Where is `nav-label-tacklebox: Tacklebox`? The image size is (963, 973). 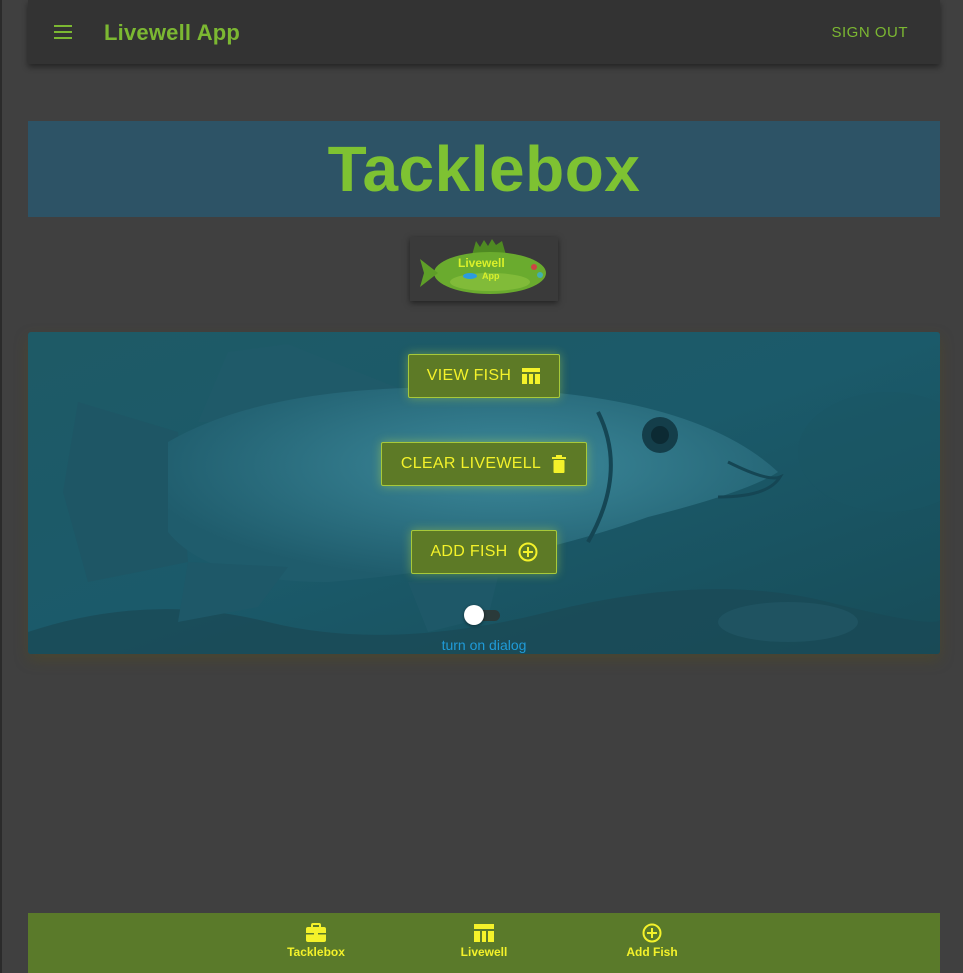 nav-label-tacklebox: Tacklebox is located at coordinates (316, 952).